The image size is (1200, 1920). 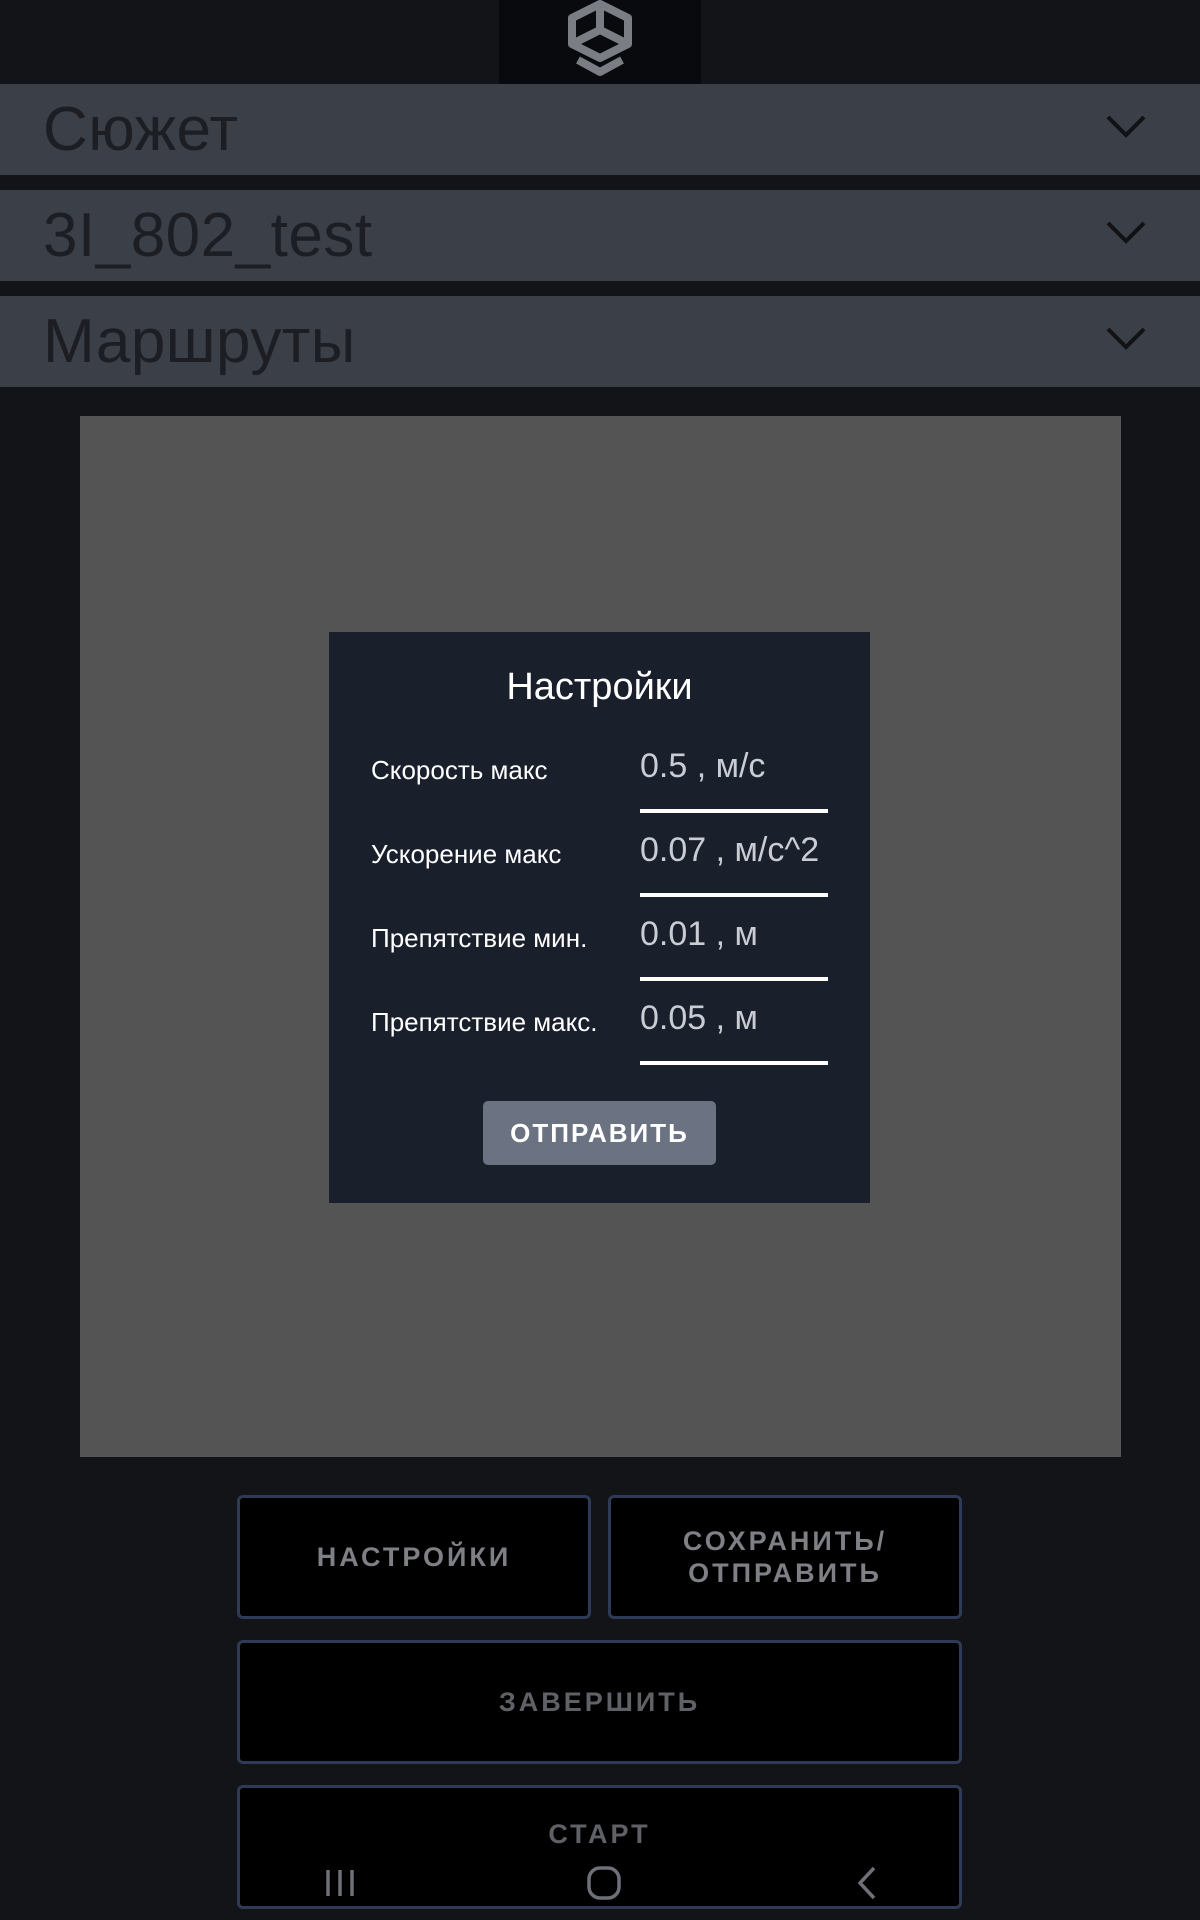 I want to click on save-send-button-label: СОХРАНИТЬ/ ОТПРАВИТЬ, so click(x=785, y=1557).